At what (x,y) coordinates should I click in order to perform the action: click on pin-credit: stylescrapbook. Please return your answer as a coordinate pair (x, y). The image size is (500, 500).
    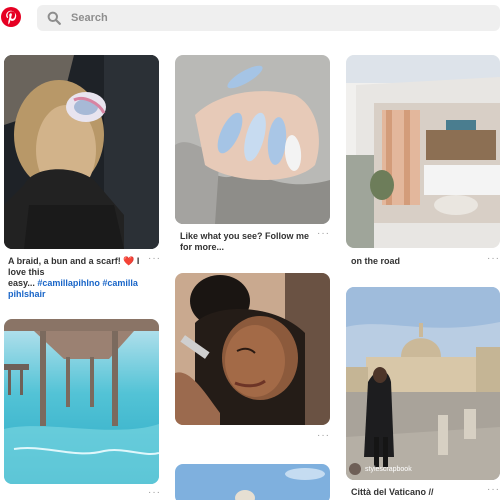
    Looking at the image, I should click on (388, 469).